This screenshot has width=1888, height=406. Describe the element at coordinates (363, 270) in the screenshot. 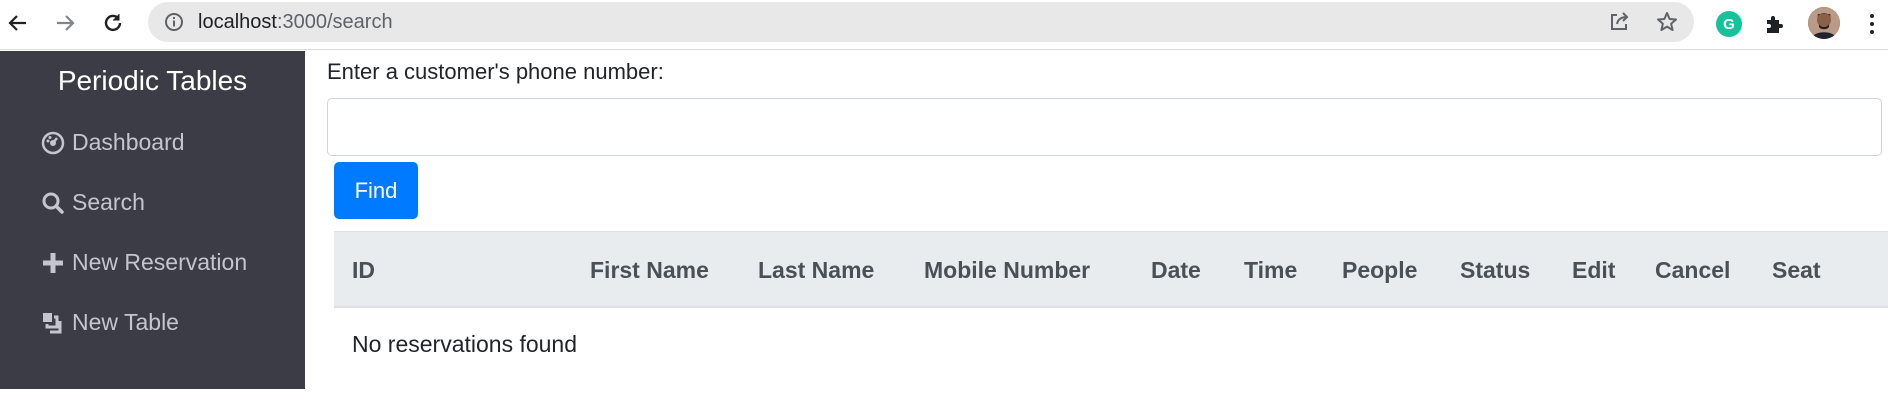

I see `column-header-id: ID` at that location.